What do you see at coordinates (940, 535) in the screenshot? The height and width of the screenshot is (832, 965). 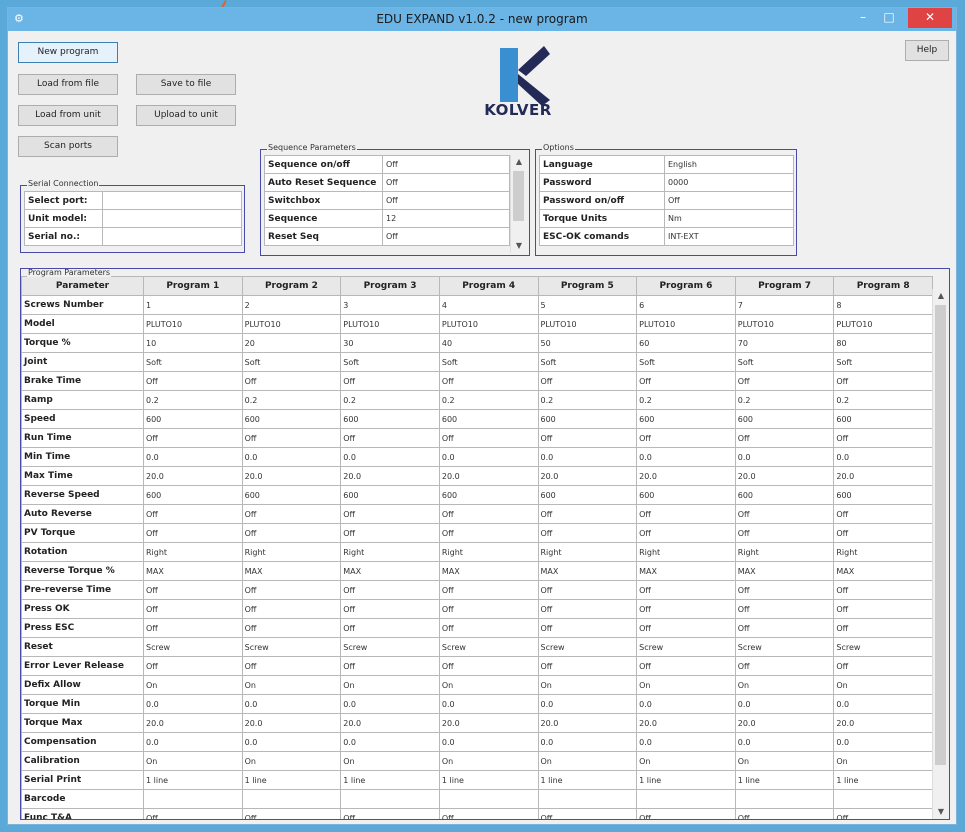 I see `scroll-thumb` at bounding box center [940, 535].